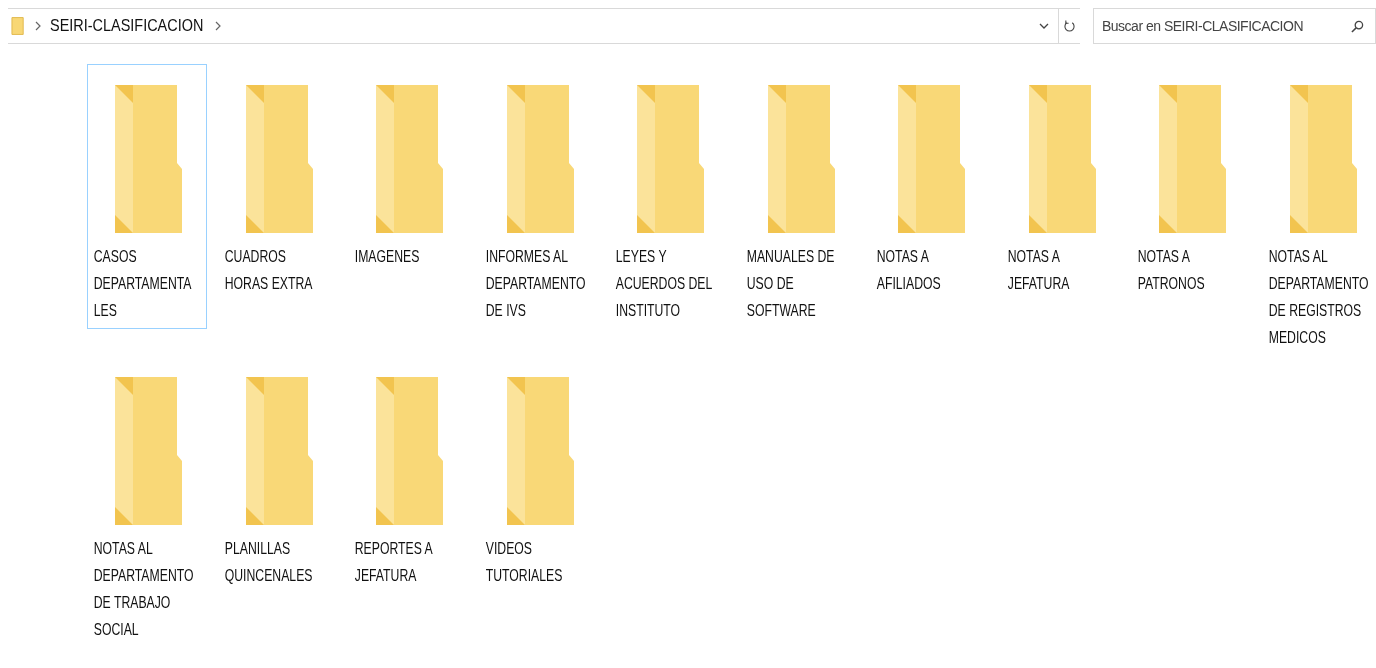 This screenshot has width=1376, height=668. What do you see at coordinates (408, 487) in the screenshot?
I see `folder-item: REPORTES A JEFATURA` at bounding box center [408, 487].